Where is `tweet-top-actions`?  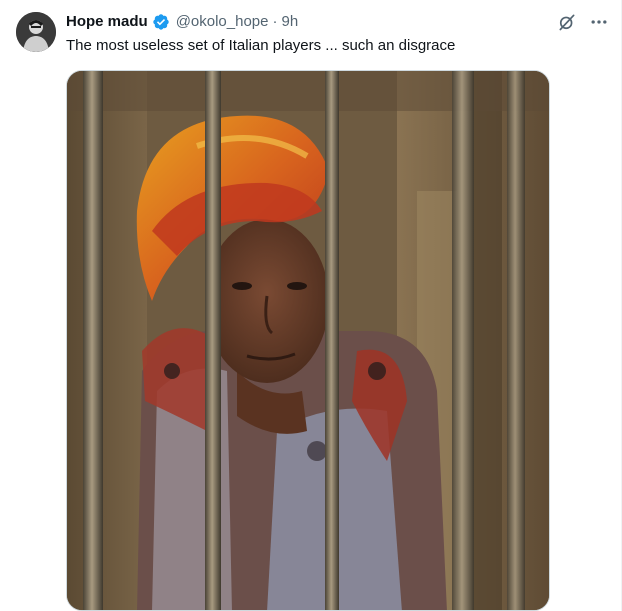 tweet-top-actions is located at coordinates (583, 22).